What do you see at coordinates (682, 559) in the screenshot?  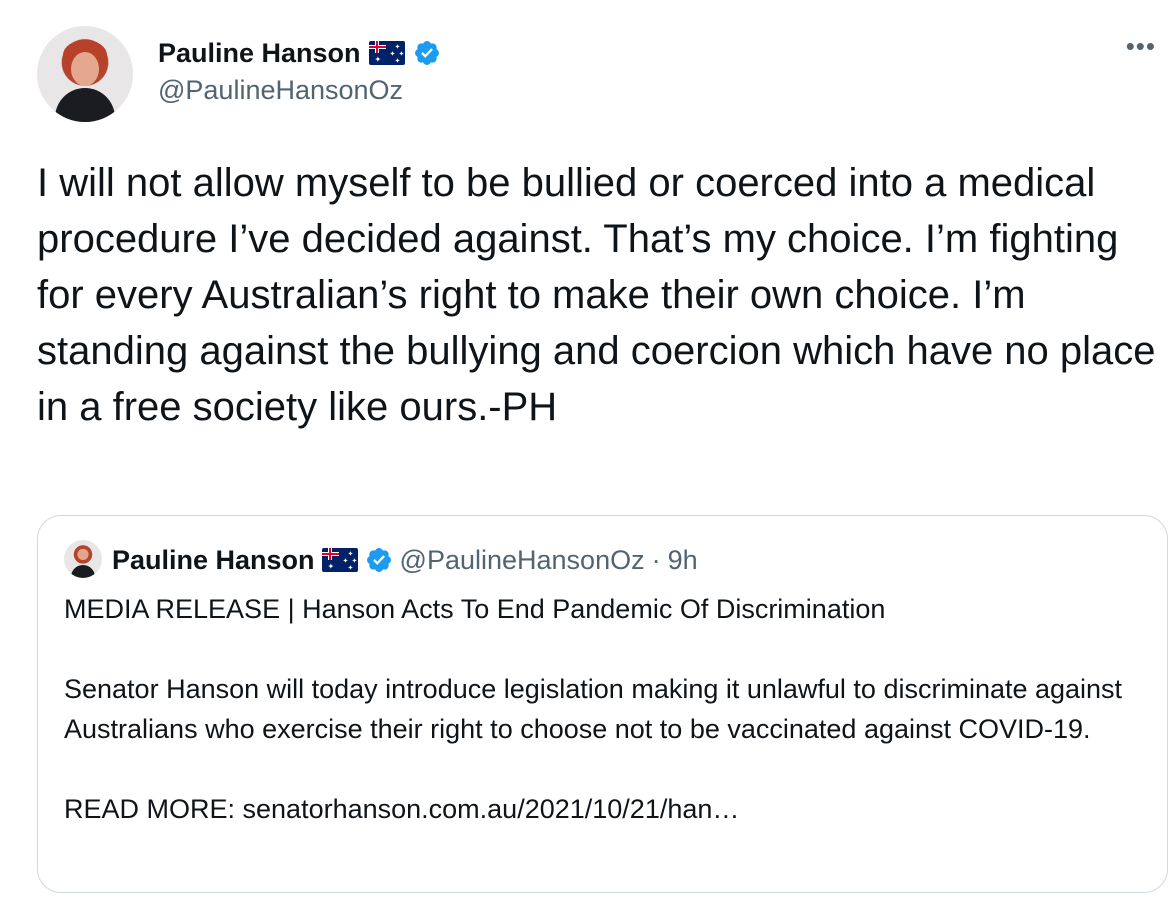 I see `quoted-timestamp: 9h` at bounding box center [682, 559].